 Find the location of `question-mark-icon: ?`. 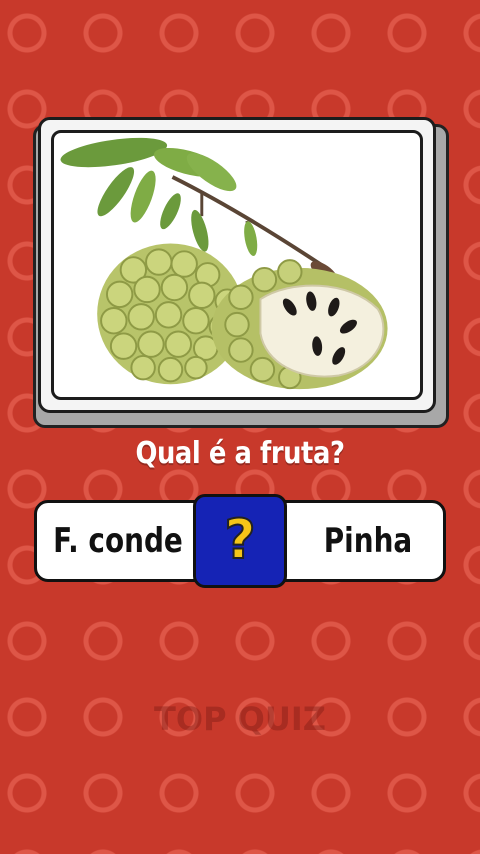

question-mark-icon: ? is located at coordinates (239, 539).